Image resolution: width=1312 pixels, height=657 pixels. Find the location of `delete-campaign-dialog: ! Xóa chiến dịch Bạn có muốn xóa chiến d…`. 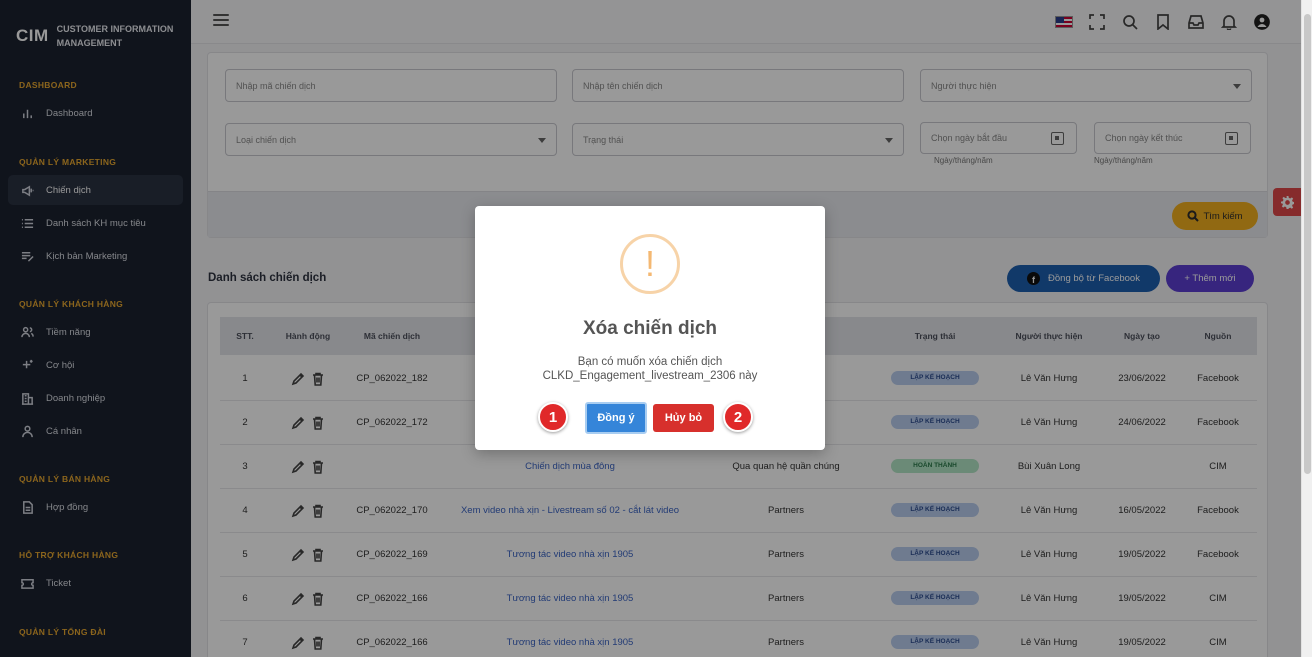

delete-campaign-dialog: ! Xóa chiến dịch Bạn có muốn xóa chiến d… is located at coordinates (650, 328).